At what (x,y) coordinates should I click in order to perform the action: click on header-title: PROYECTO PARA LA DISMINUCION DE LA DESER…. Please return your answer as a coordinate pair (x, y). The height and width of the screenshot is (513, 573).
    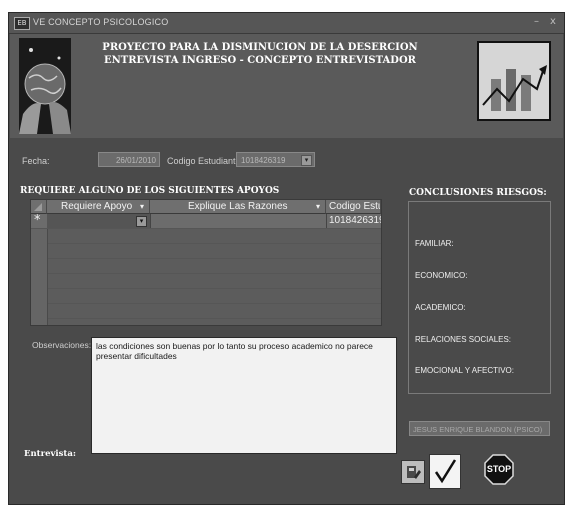
    Looking at the image, I should click on (260, 54).